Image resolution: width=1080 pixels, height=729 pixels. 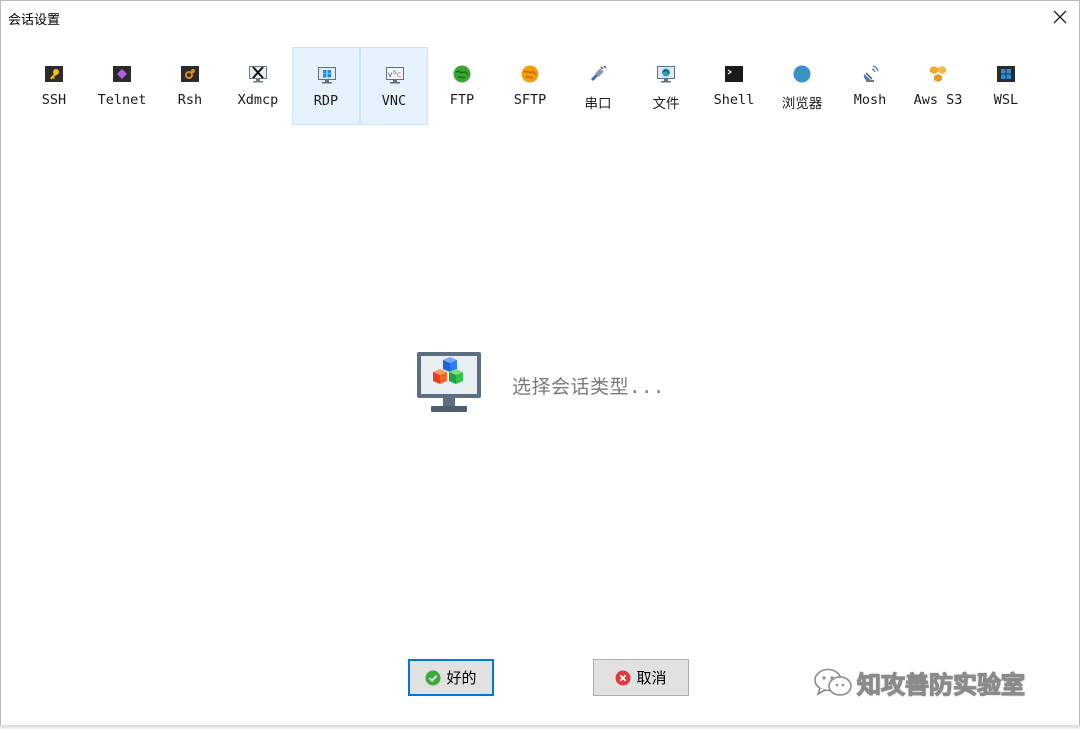 What do you see at coordinates (666, 104) in the screenshot?
I see `session-type-label: 文件` at bounding box center [666, 104].